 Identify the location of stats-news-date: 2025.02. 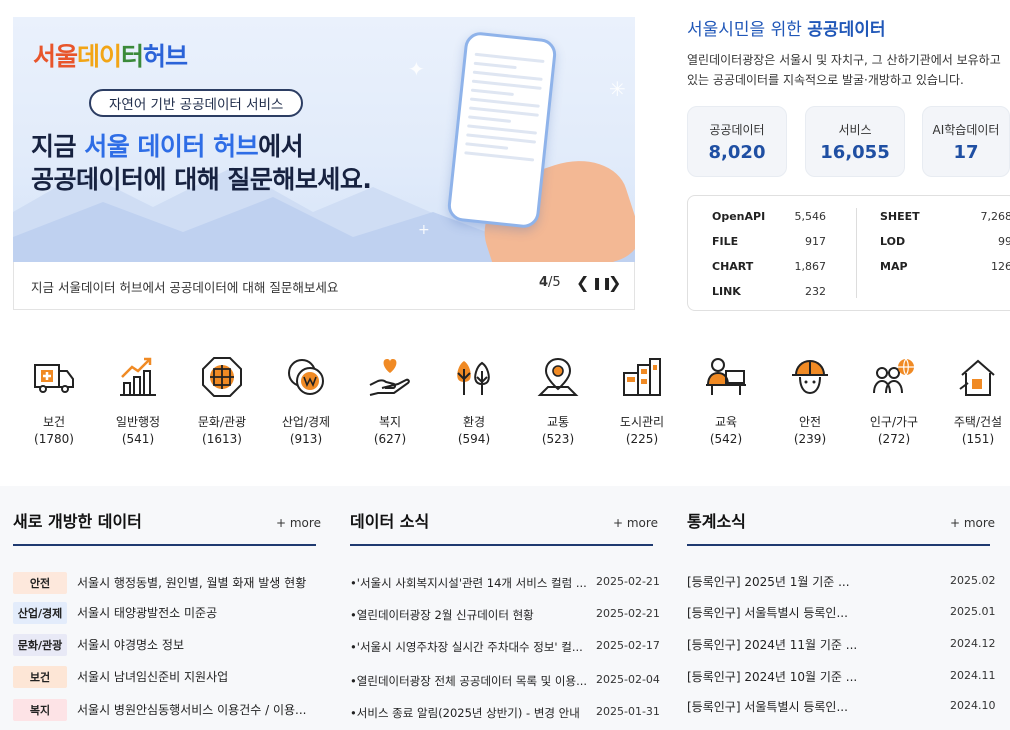
(973, 580).